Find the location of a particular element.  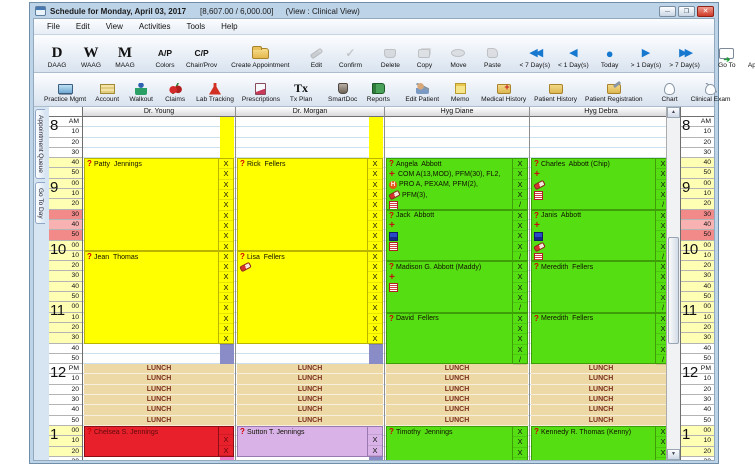

toolbar-reports-button: Reports is located at coordinates (378, 89).